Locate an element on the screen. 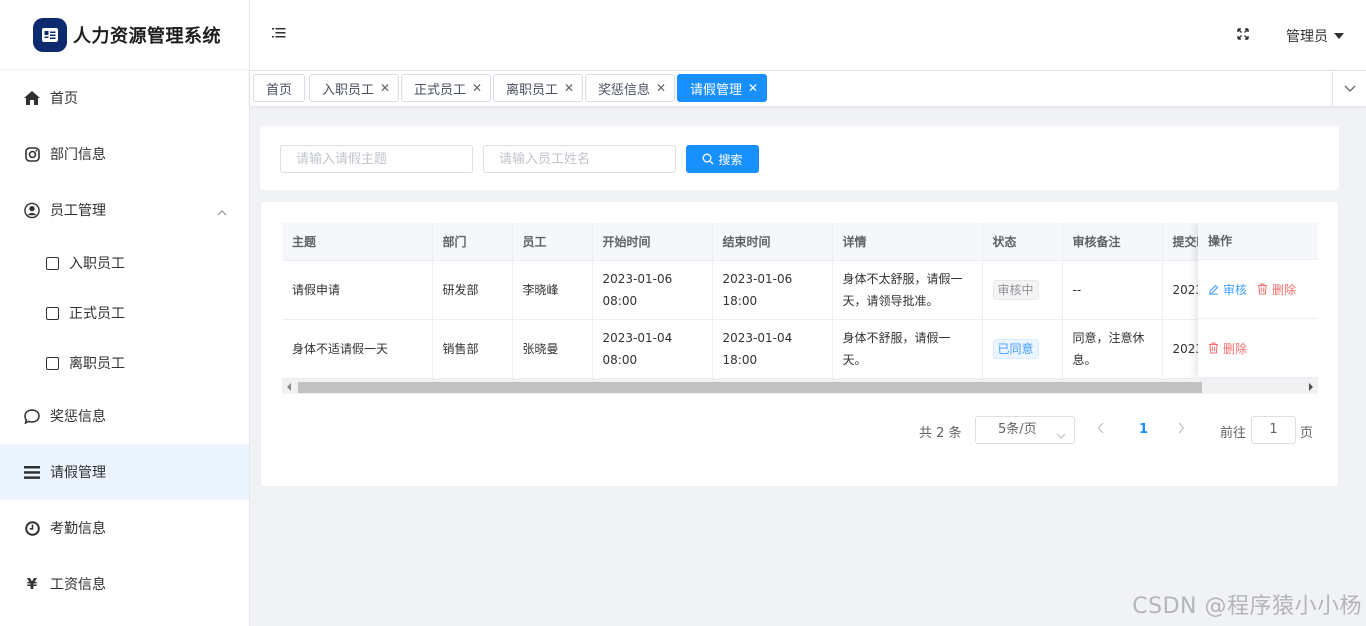  sidebar-item-label: 员工管理 is located at coordinates (78, 211).